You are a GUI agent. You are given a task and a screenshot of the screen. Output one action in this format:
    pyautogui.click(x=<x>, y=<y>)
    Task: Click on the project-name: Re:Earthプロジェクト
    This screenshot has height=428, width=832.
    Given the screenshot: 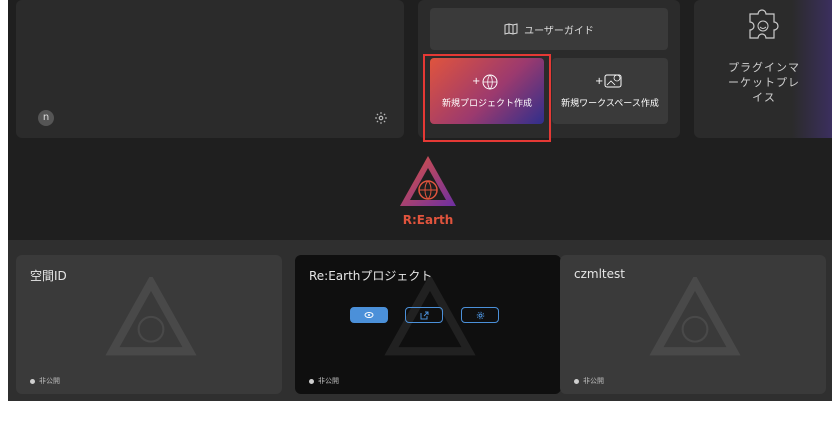 What is the action you would take?
    pyautogui.click(x=371, y=276)
    